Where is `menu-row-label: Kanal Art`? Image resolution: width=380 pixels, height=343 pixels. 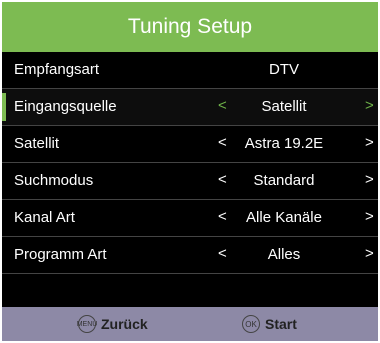
menu-row-label: Kanal Art is located at coordinates (44, 217).